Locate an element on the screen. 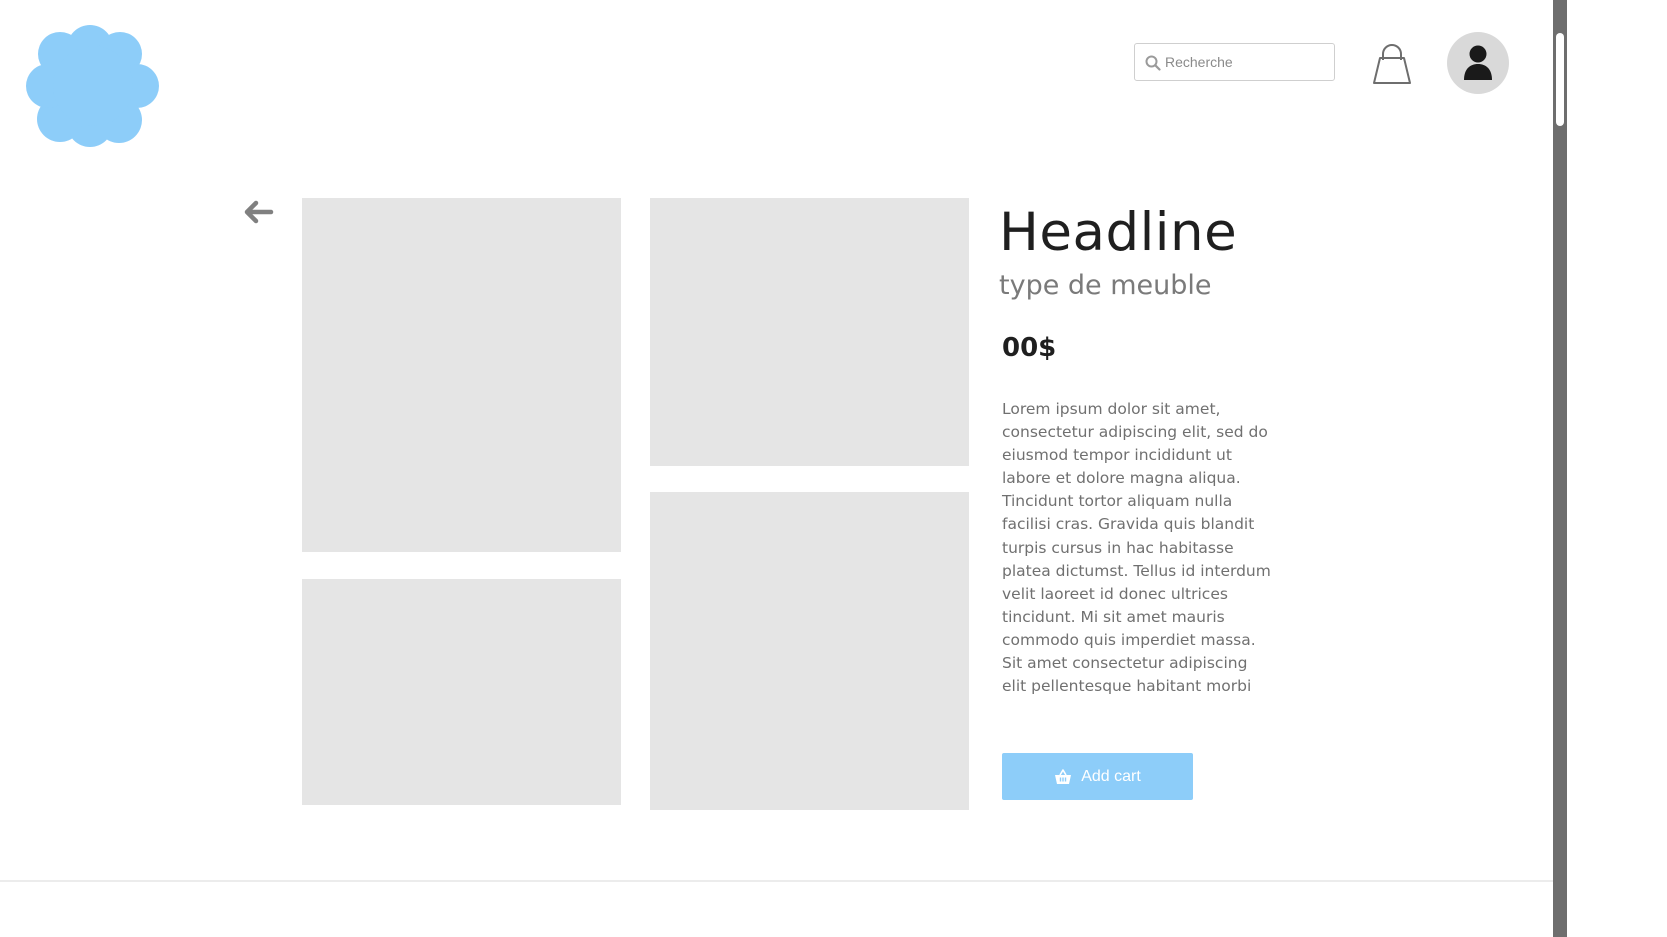 This screenshot has height=937, width=1667. user-icon is located at coordinates (1478, 62).